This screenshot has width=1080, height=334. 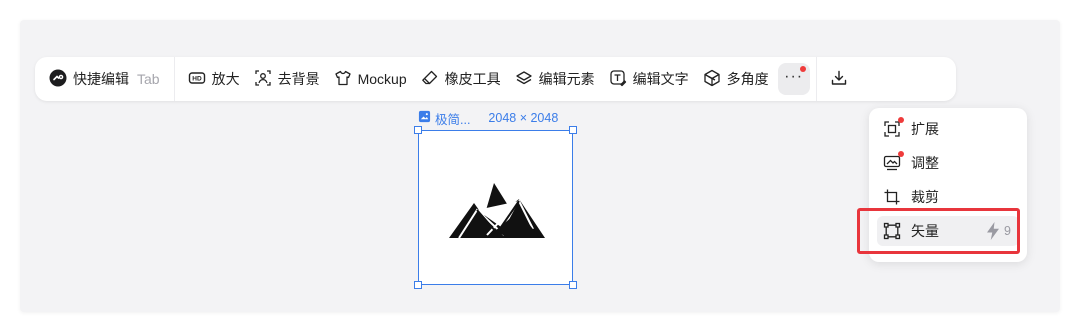 What do you see at coordinates (618, 79) in the screenshot?
I see `text-edit-icon` at bounding box center [618, 79].